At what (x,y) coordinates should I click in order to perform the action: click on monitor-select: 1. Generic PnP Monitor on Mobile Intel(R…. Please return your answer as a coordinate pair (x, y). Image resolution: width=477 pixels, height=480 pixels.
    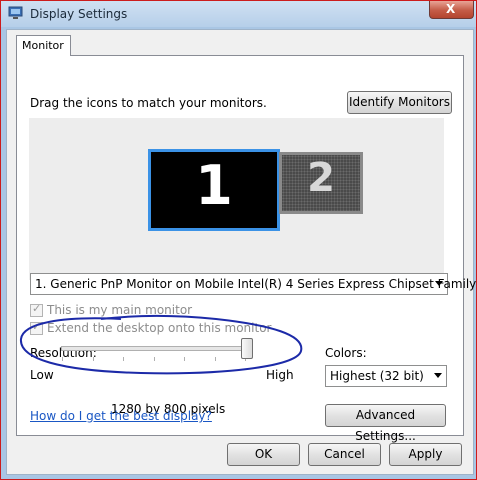
    Looking at the image, I should click on (253, 284).